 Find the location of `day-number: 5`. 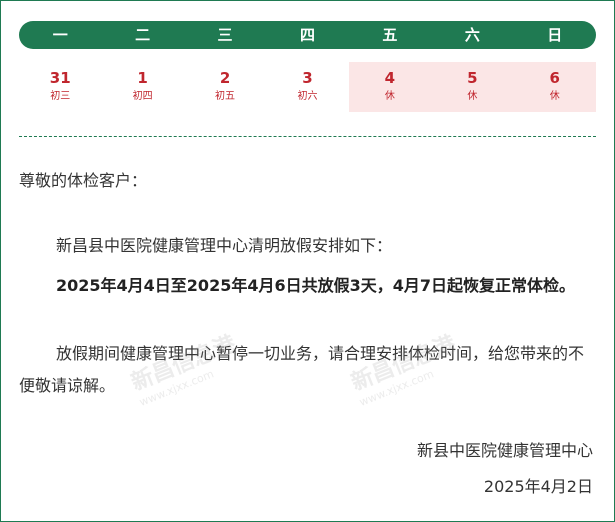

day-number: 5 is located at coordinates (472, 78).